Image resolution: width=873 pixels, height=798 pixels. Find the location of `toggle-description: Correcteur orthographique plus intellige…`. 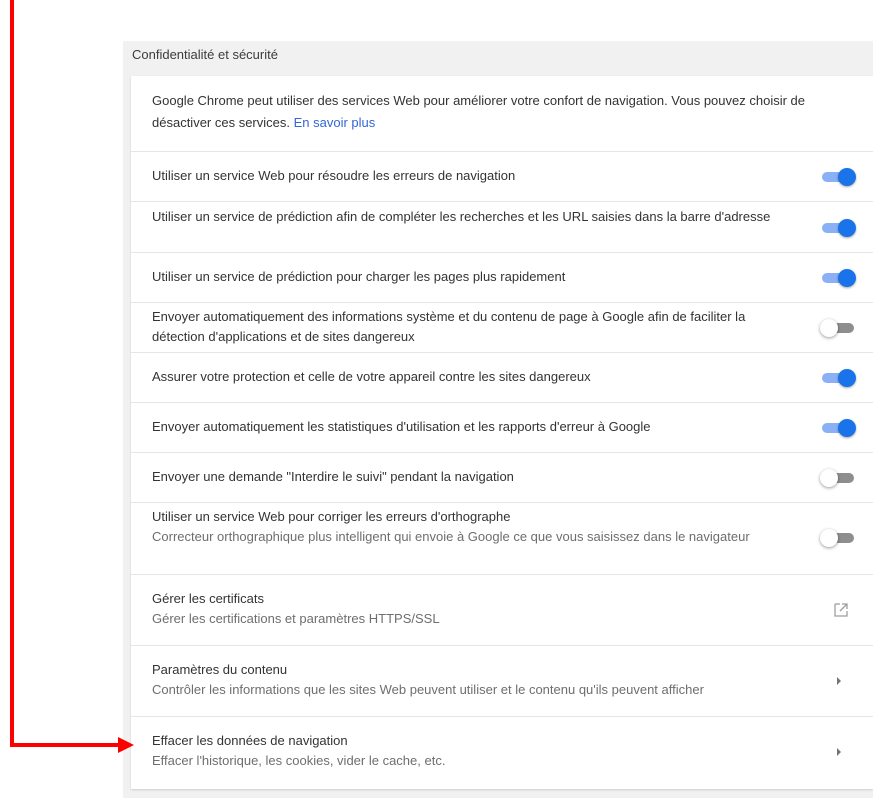

toggle-description: Correcteur orthographique plus intellige… is located at coordinates (451, 536).